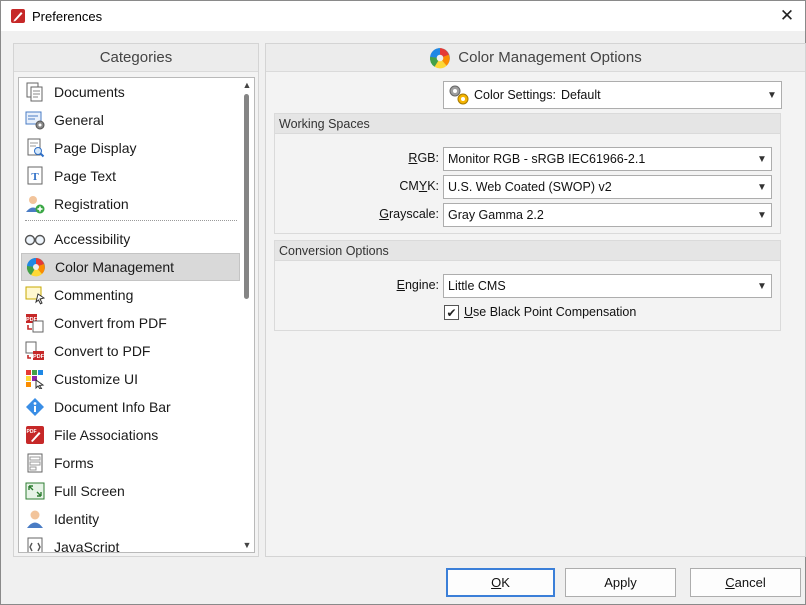  I want to click on checkmark-icon: ✔, so click(451, 312).